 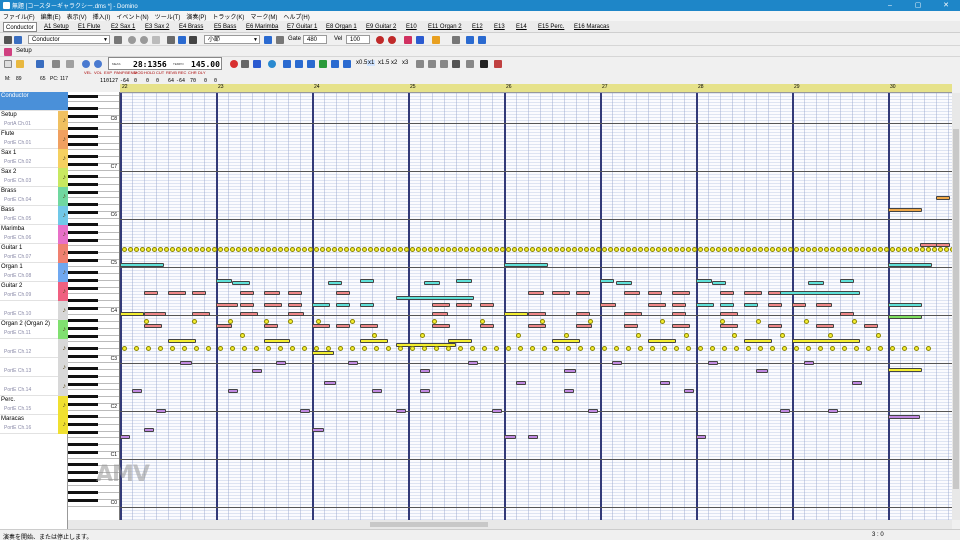 I want to click on track-list-item: Sax 1 PortE Ch.02 ♪, so click(x=34, y=158).